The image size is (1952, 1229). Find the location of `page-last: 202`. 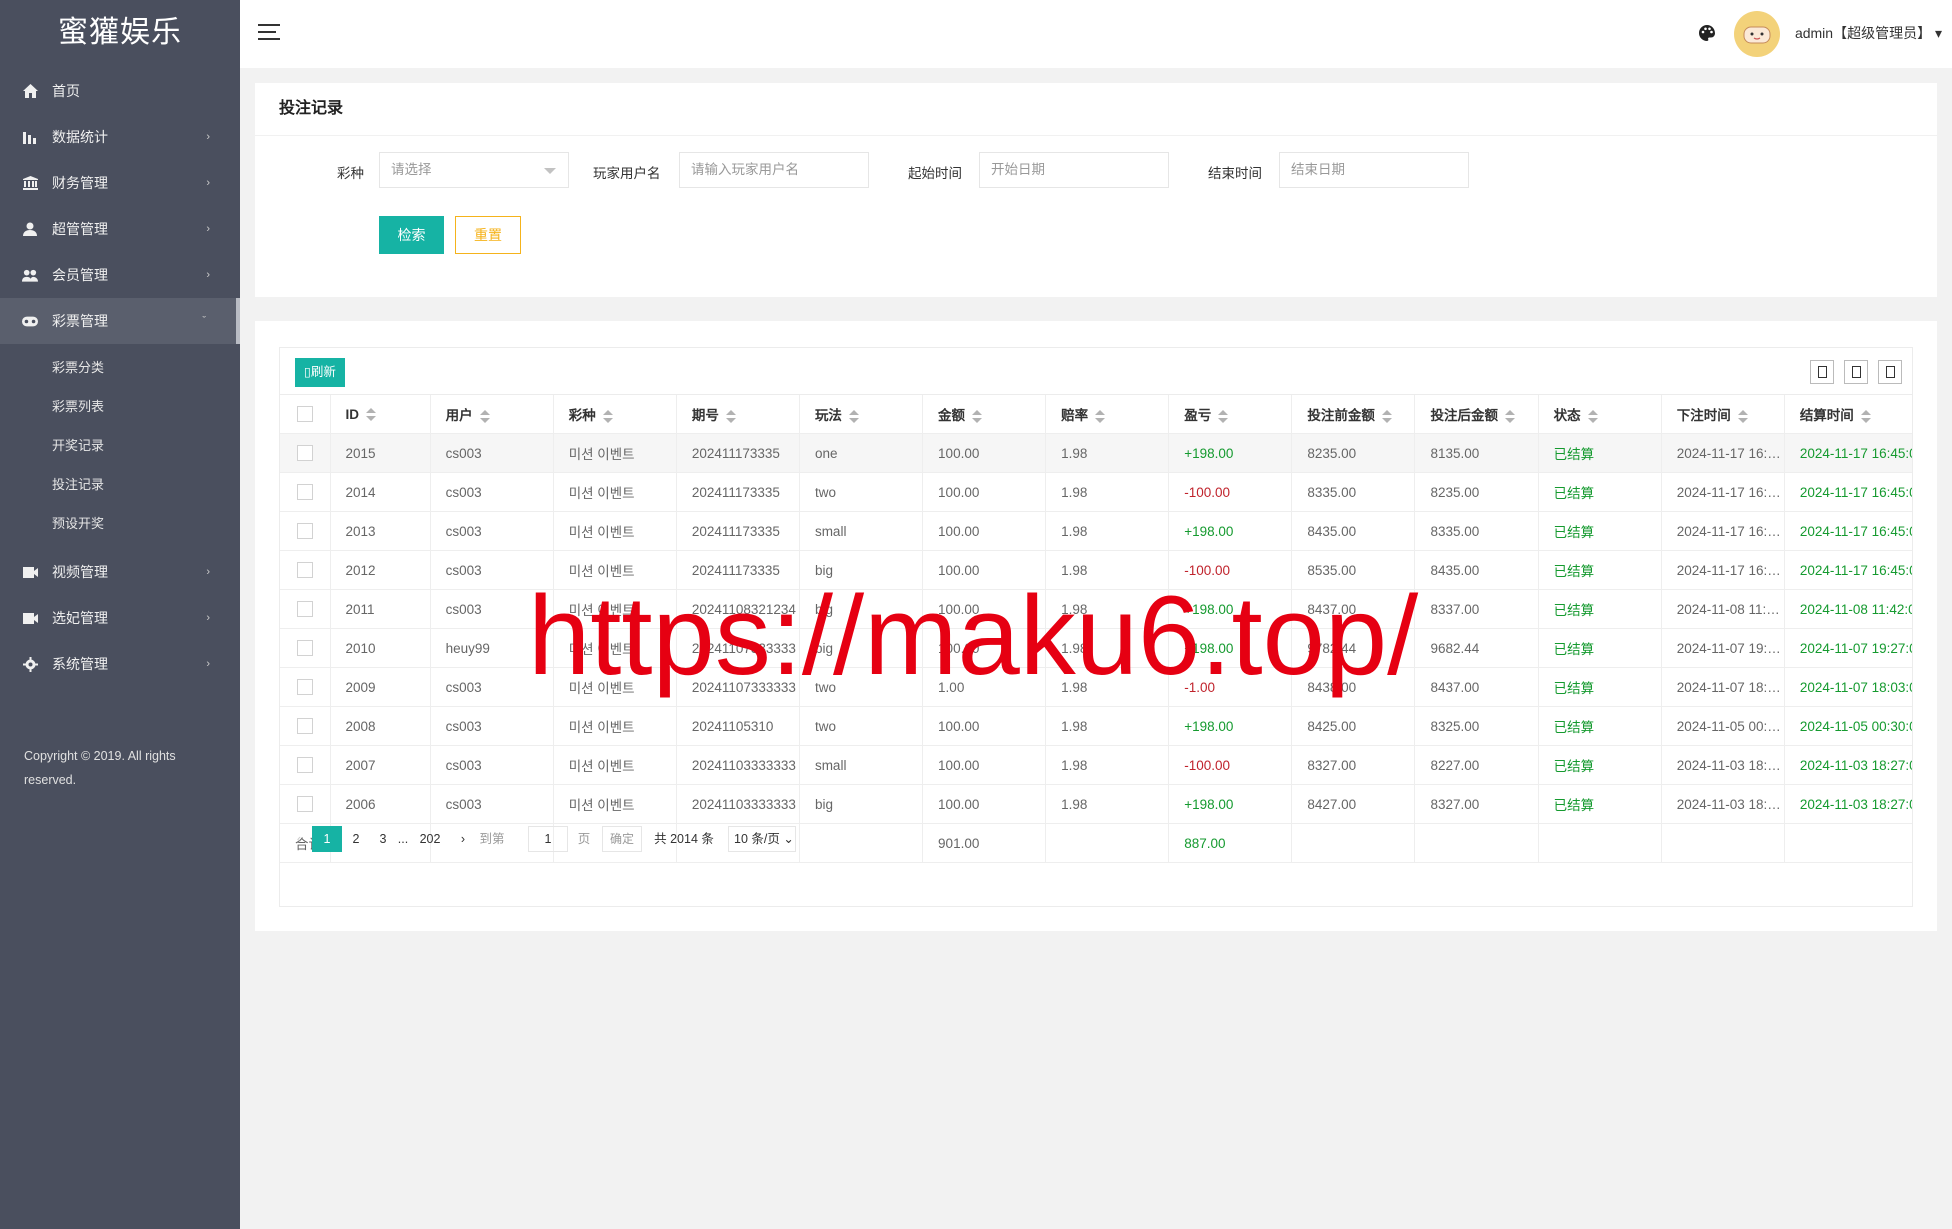

page-last: 202 is located at coordinates (430, 839).